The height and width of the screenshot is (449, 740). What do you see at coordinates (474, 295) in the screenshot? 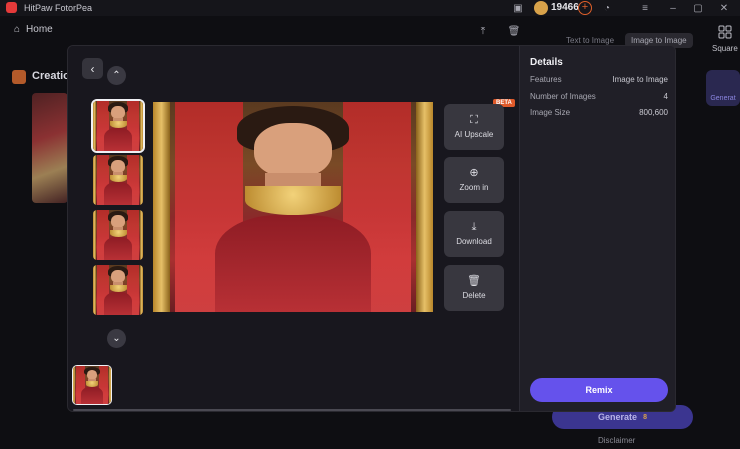
I see `delete-label: Delete` at bounding box center [474, 295].